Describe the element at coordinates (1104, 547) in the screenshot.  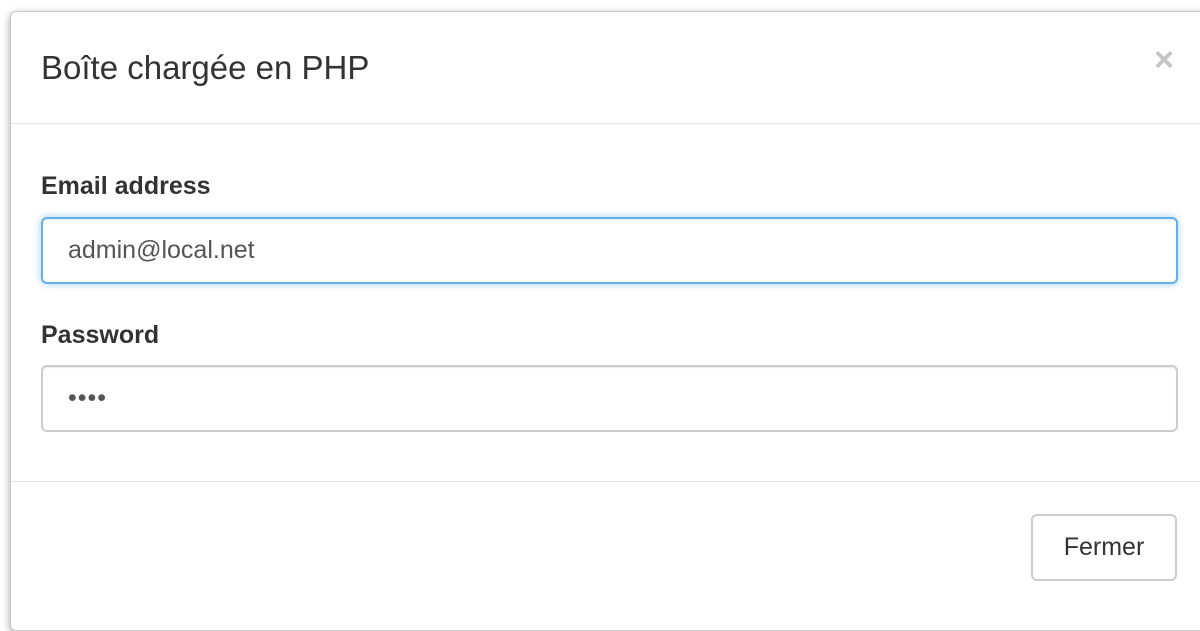
I see `close-button: Fermer` at that location.